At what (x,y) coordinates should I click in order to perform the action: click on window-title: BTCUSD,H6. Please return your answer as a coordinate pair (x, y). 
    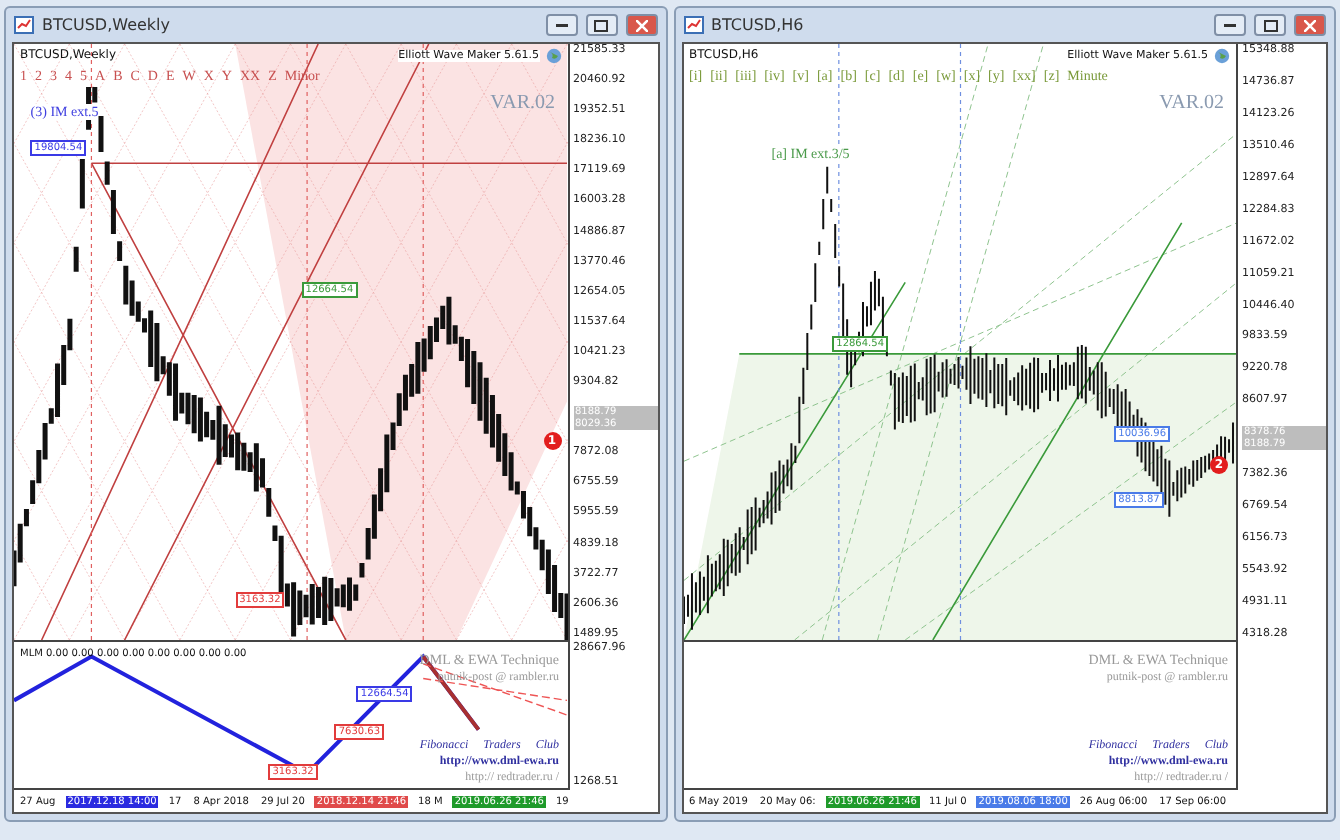
    Looking at the image, I should click on (758, 25).